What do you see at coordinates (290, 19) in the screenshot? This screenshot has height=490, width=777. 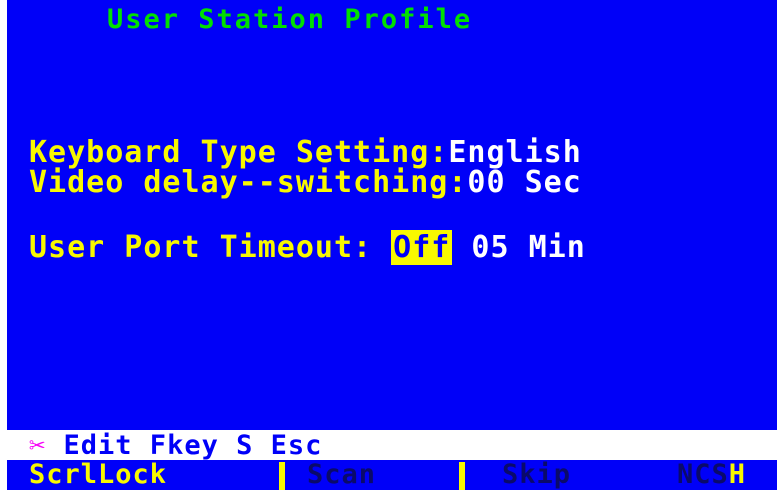 I see `page-title: User Station Profile` at bounding box center [290, 19].